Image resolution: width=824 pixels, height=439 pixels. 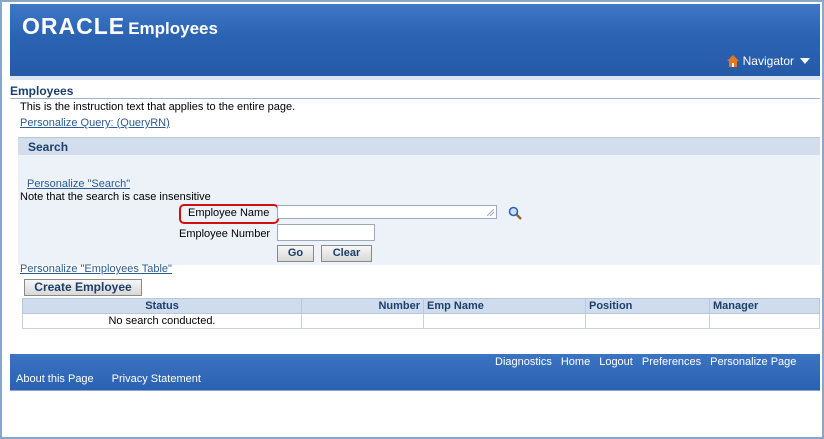 I want to click on footer-link-preferences: Preferences, so click(x=671, y=362).